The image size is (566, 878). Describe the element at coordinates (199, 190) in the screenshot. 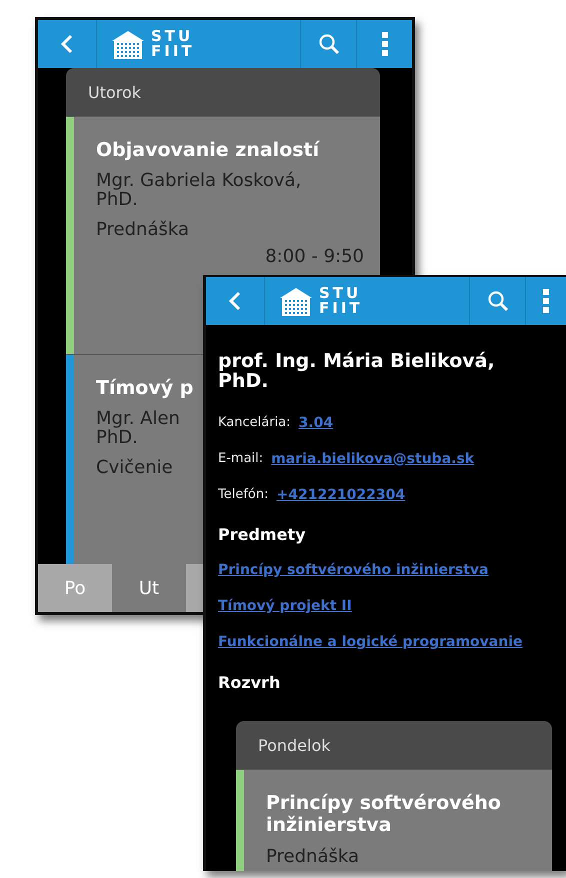

I see `lesson-teacher: Mgr. Gabriela Kosková, PhD.` at that location.